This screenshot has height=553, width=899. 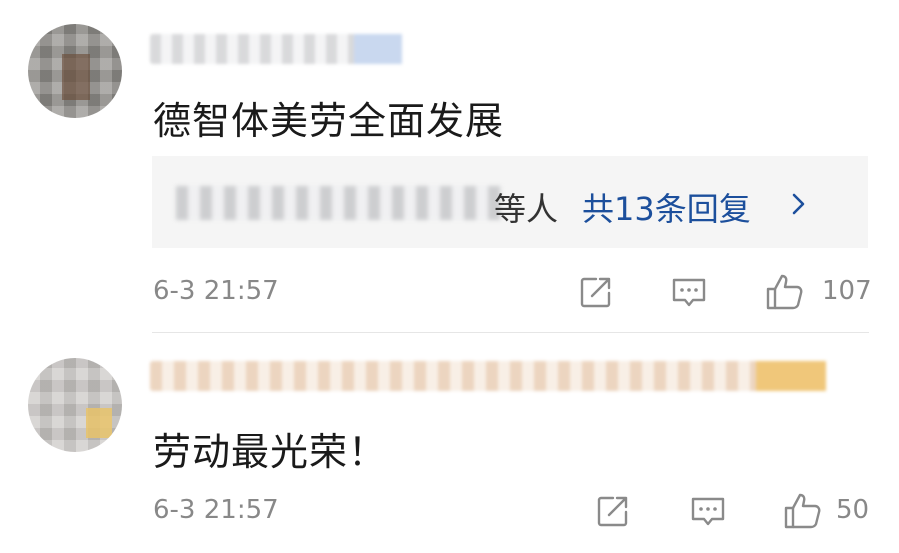 What do you see at coordinates (666, 207) in the screenshot?
I see `reply-count-link: 共13条回复` at bounding box center [666, 207].